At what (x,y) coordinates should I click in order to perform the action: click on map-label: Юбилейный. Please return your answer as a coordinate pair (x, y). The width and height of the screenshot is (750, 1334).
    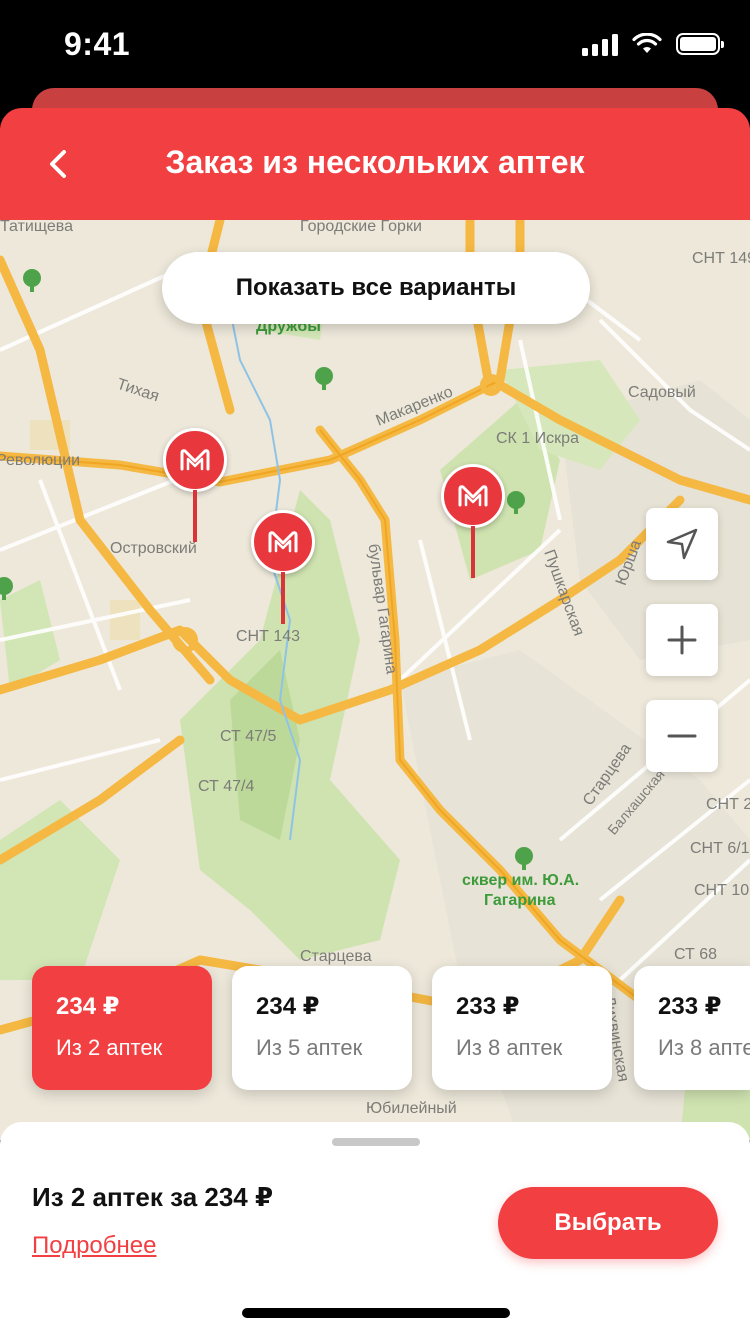
    Looking at the image, I should click on (411, 1108).